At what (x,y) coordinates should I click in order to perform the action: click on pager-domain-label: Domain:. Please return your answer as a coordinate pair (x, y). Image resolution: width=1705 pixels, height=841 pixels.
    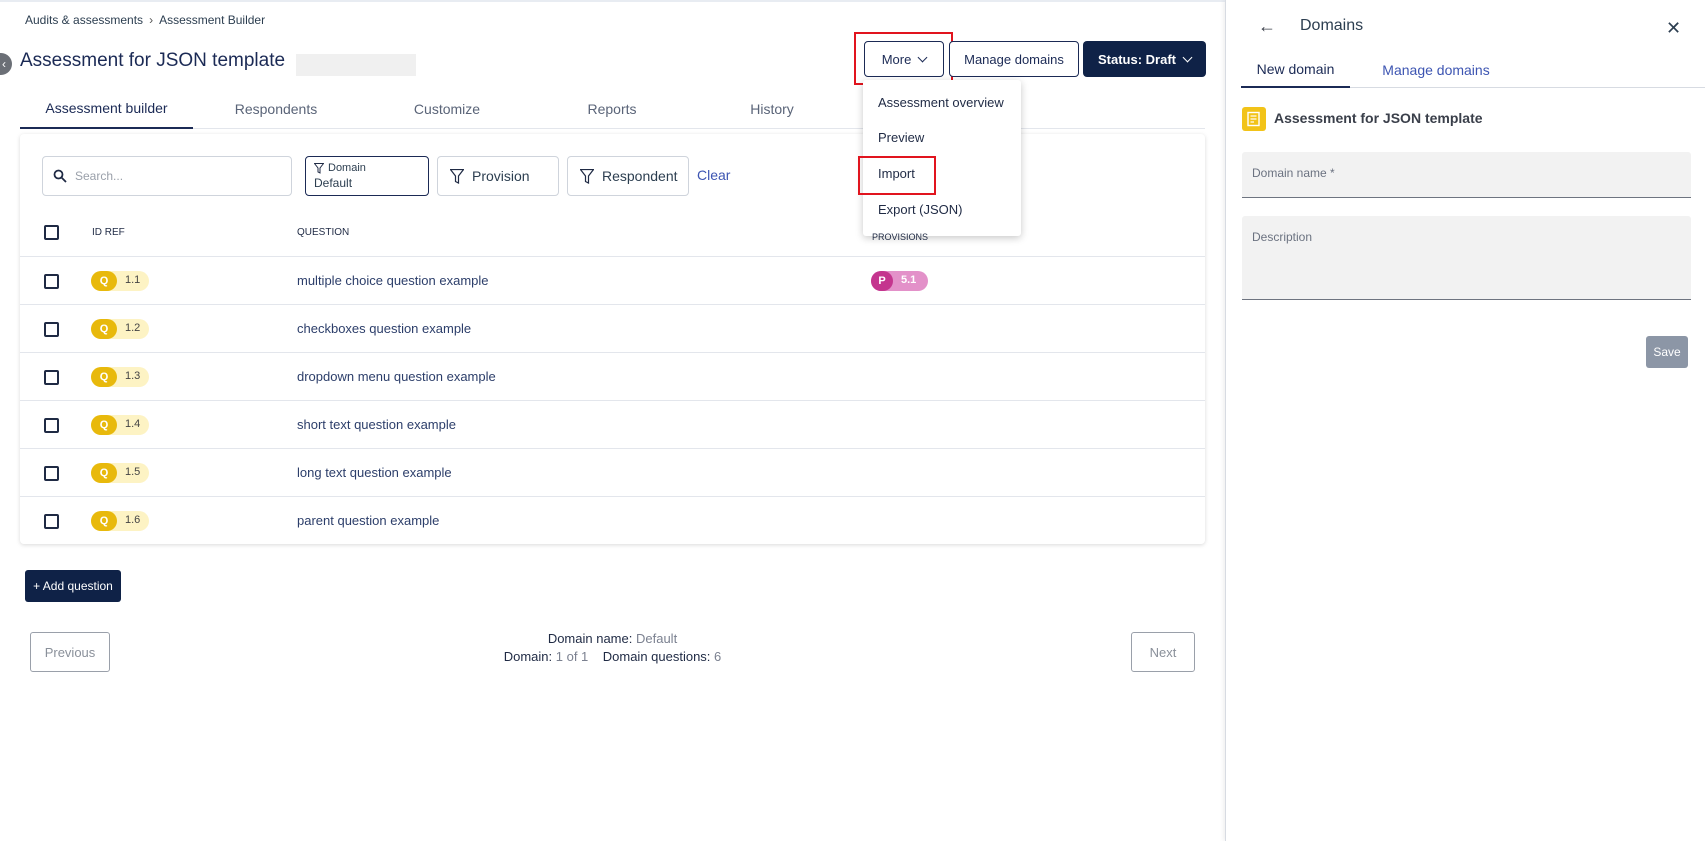
    Looking at the image, I should click on (528, 656).